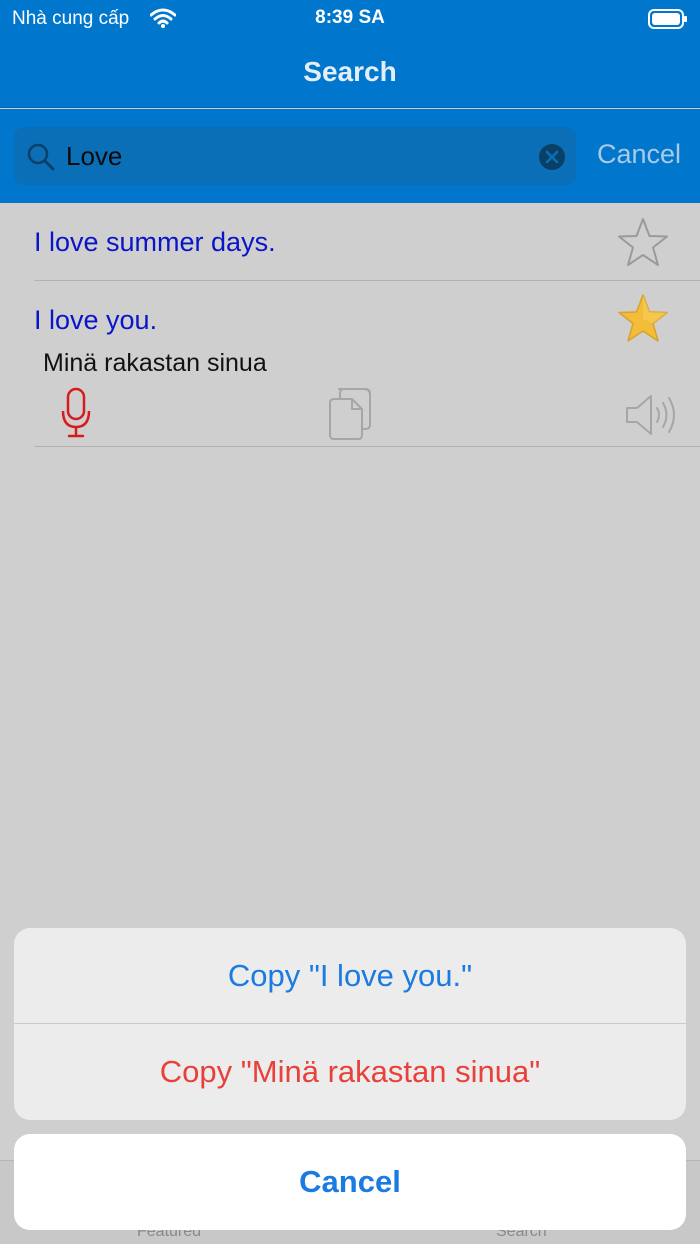 The width and height of the screenshot is (700, 1244). Describe the element at coordinates (552, 159) in the screenshot. I see `clear-icon` at that location.